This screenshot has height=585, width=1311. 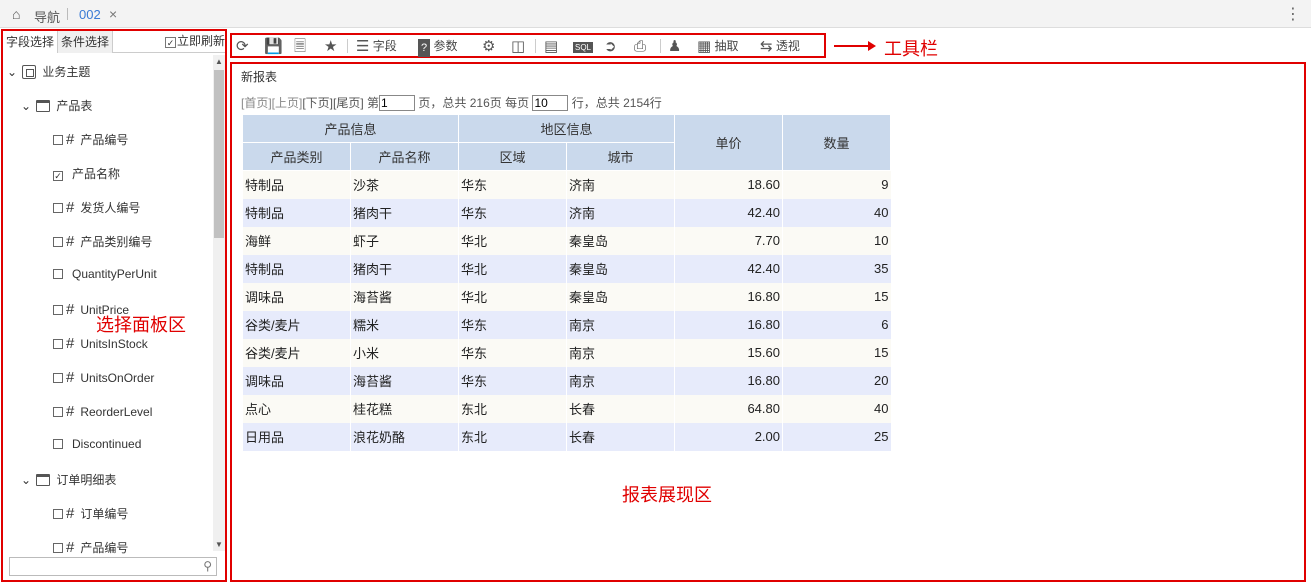 What do you see at coordinates (397, 103) in the screenshot?
I see `page-number-input` at bounding box center [397, 103].